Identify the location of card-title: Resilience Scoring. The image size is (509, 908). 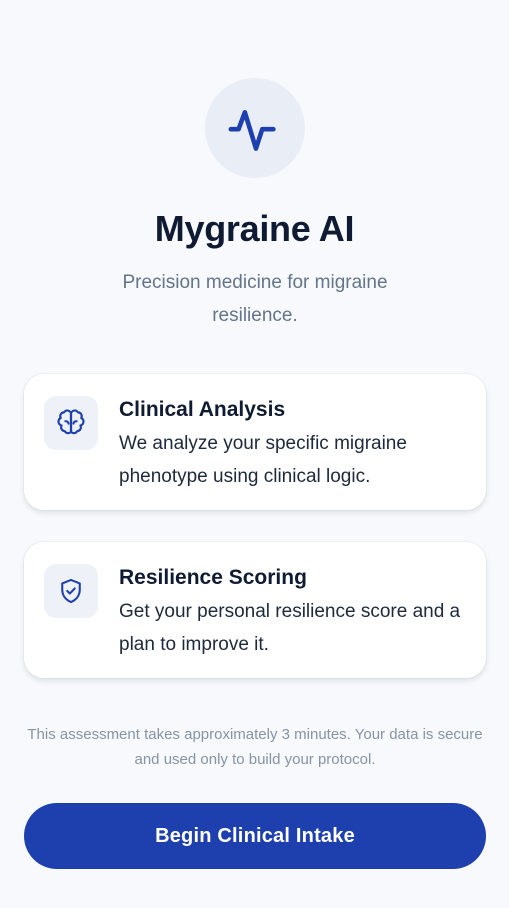
(213, 577).